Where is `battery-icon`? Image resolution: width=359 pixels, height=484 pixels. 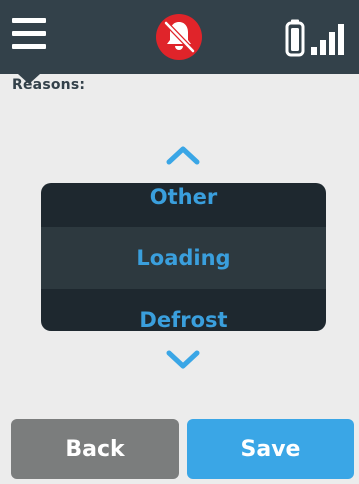
battery-icon is located at coordinates (295, 38).